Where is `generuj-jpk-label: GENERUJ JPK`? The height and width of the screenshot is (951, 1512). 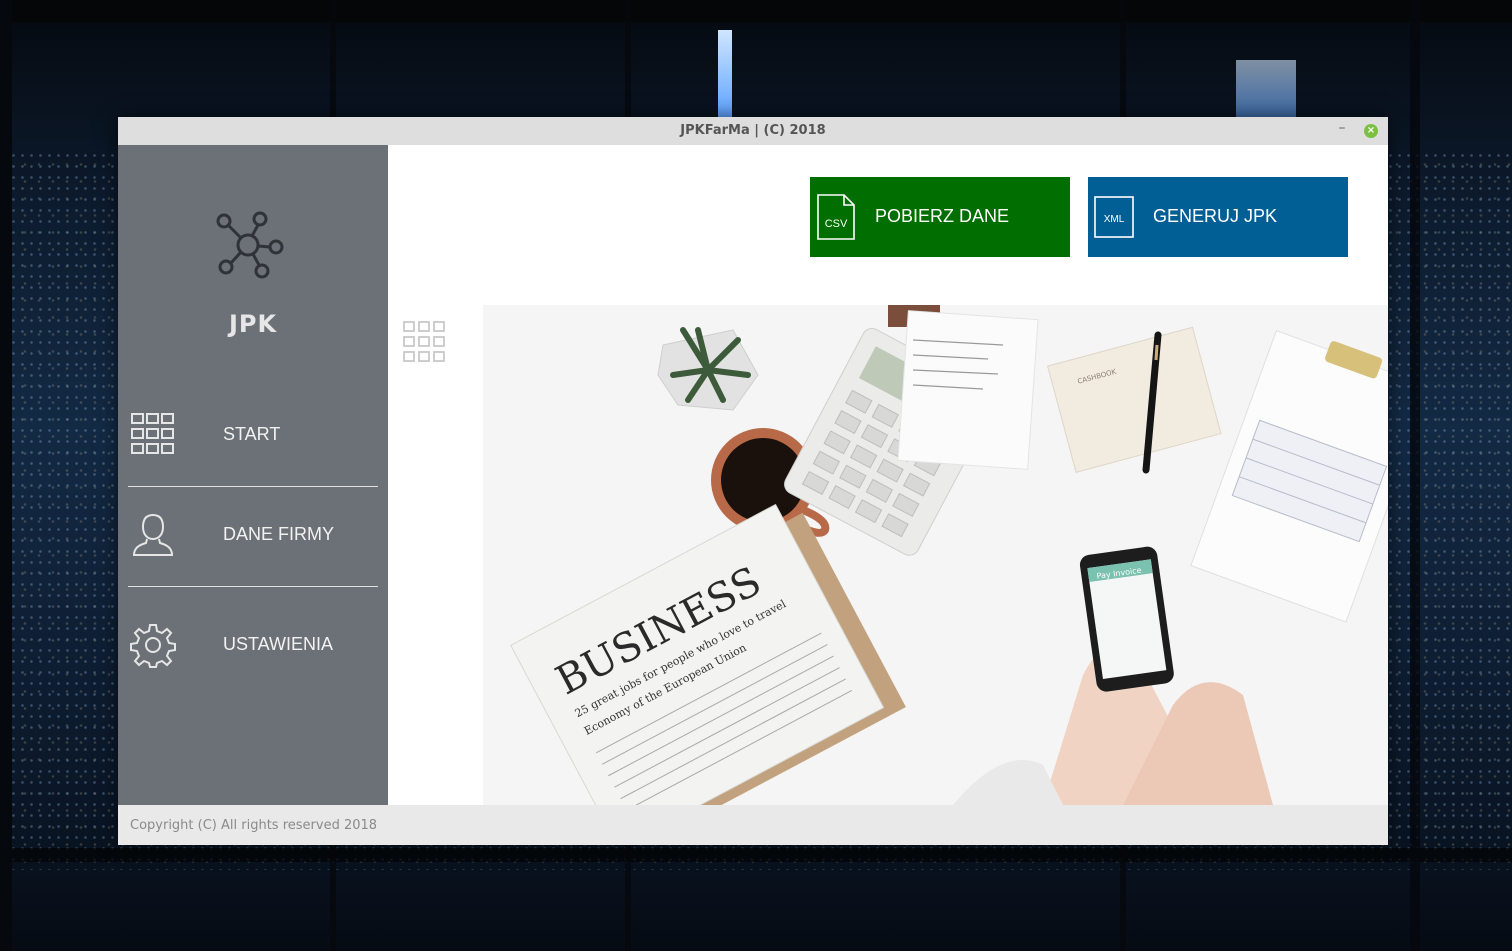
generuj-jpk-label: GENERUJ JPK is located at coordinates (1215, 216).